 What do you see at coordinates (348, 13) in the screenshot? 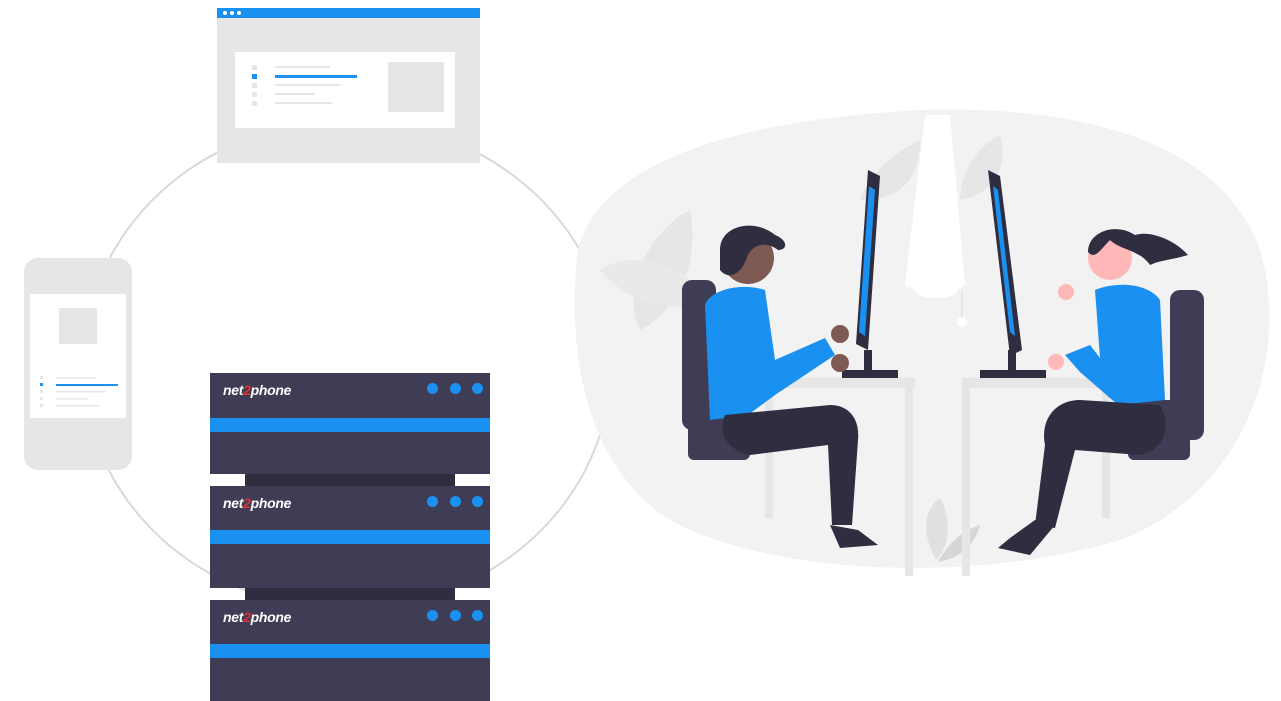
I see `browser-title-bar` at bounding box center [348, 13].